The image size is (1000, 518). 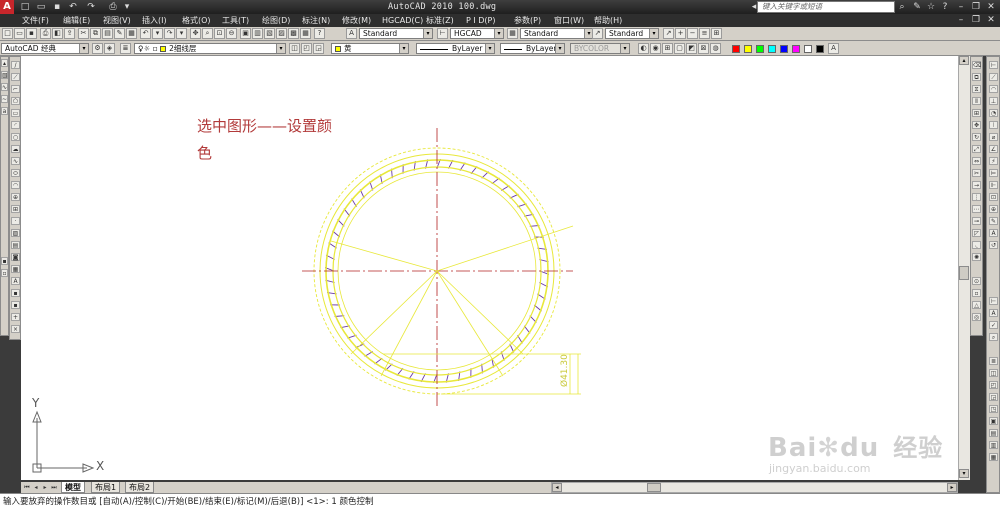 What do you see at coordinates (976, 245) in the screenshot?
I see `fillet-icon: ◟` at bounding box center [976, 245].